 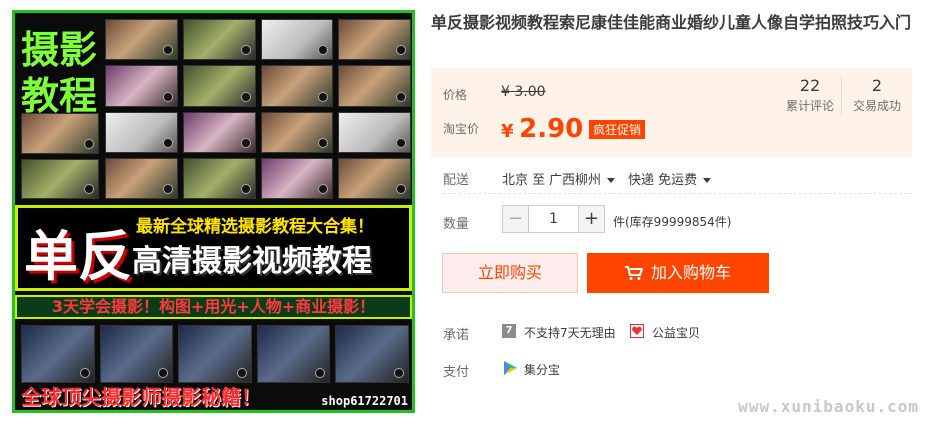 I want to click on deals-count: 2, so click(x=877, y=85).